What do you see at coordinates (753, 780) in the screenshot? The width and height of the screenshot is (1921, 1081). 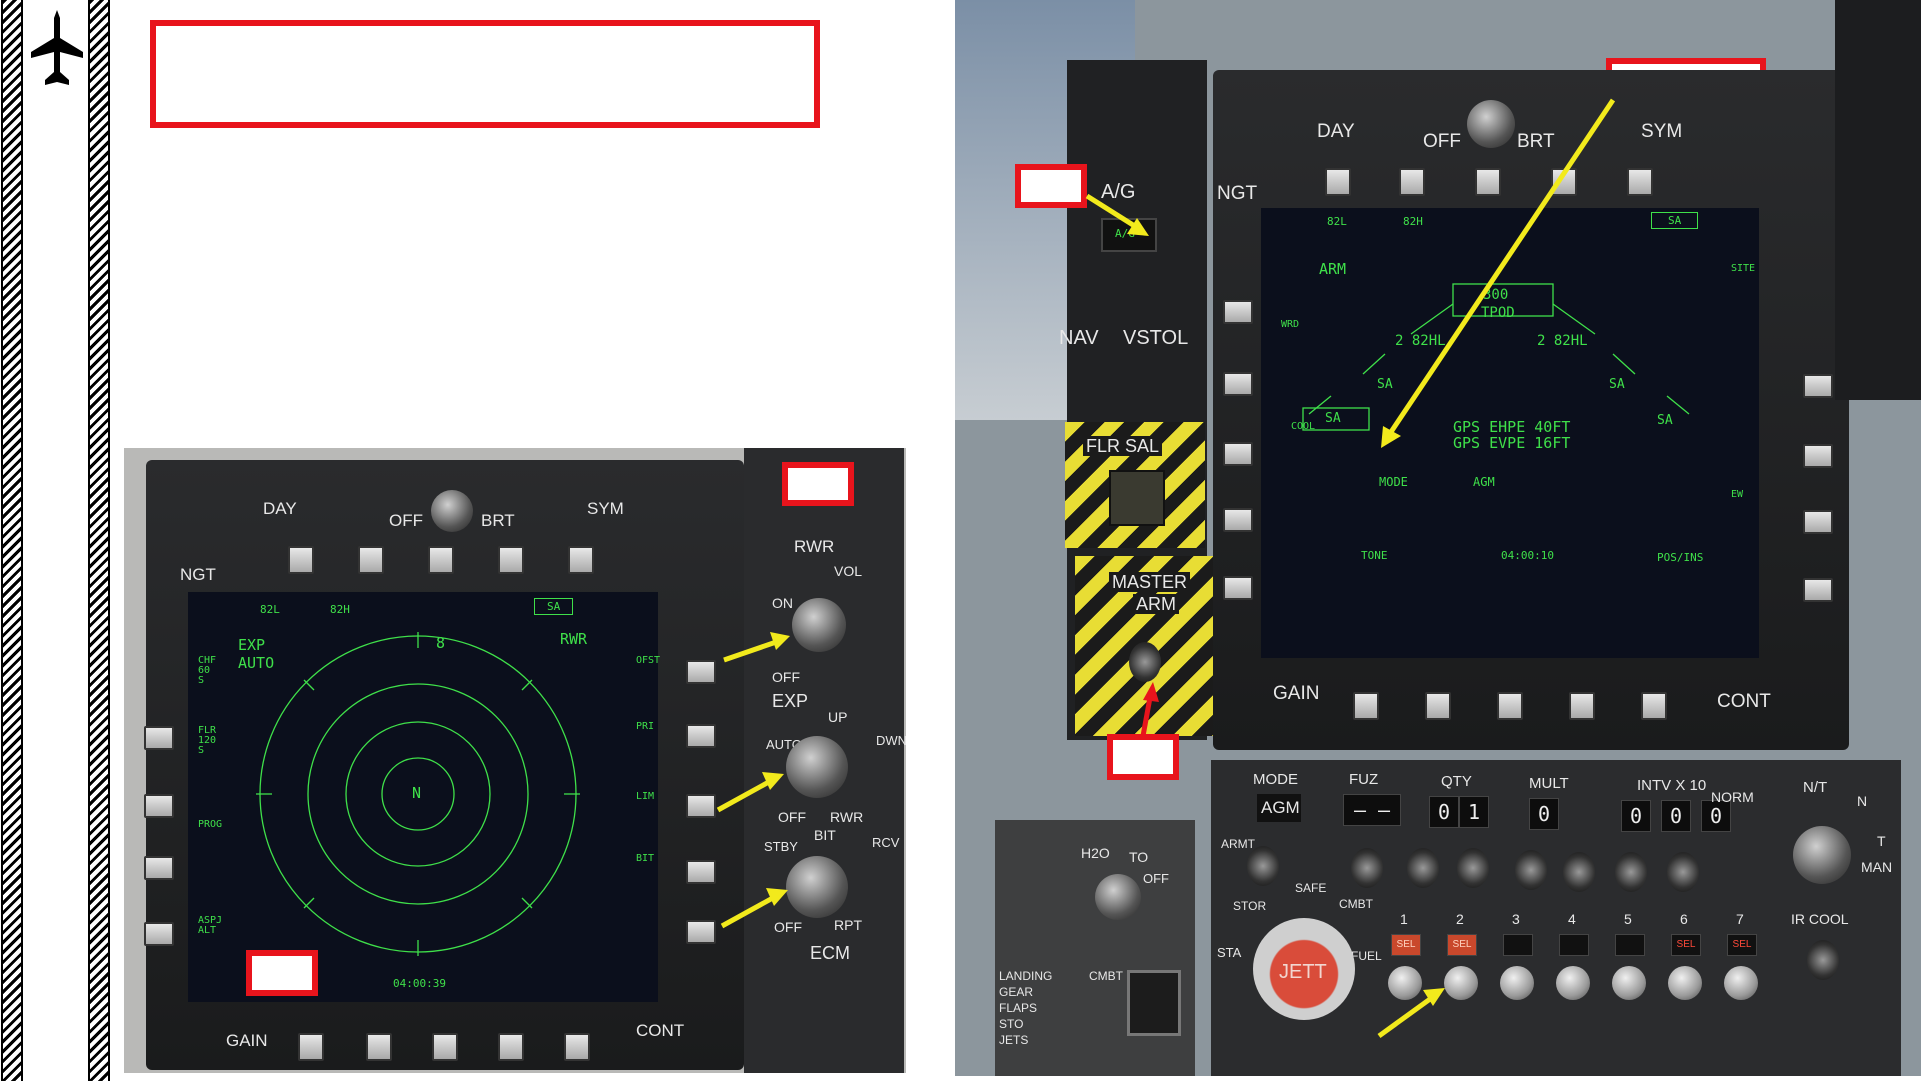 I see `left-photo-arrows` at bounding box center [753, 780].